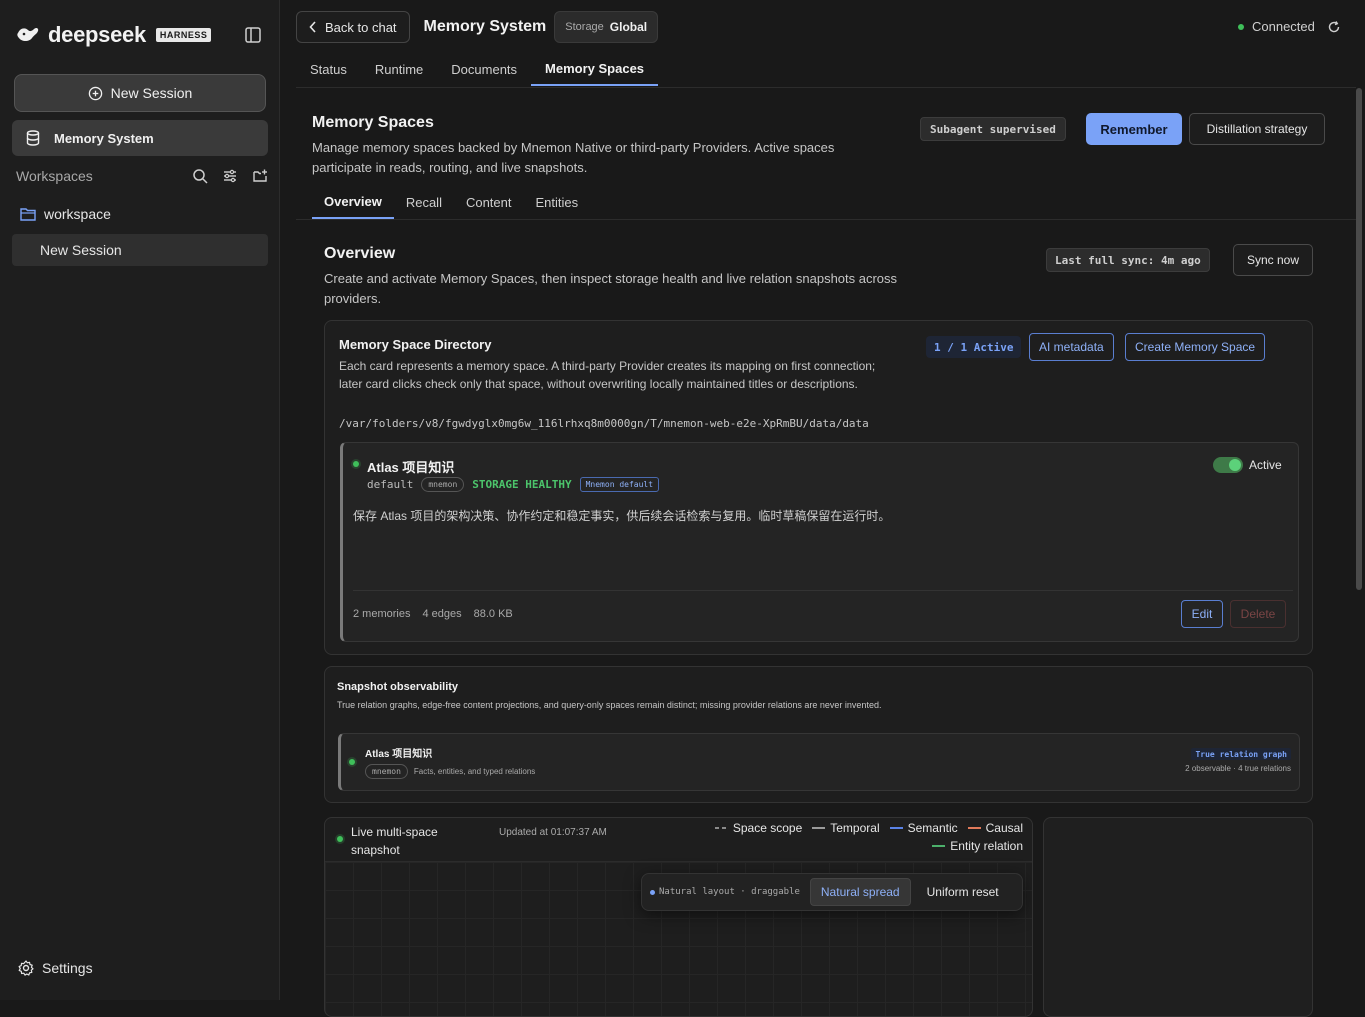  Describe the element at coordinates (411, 467) in the screenshot. I see `space-name: Atlas 项目知识` at that location.